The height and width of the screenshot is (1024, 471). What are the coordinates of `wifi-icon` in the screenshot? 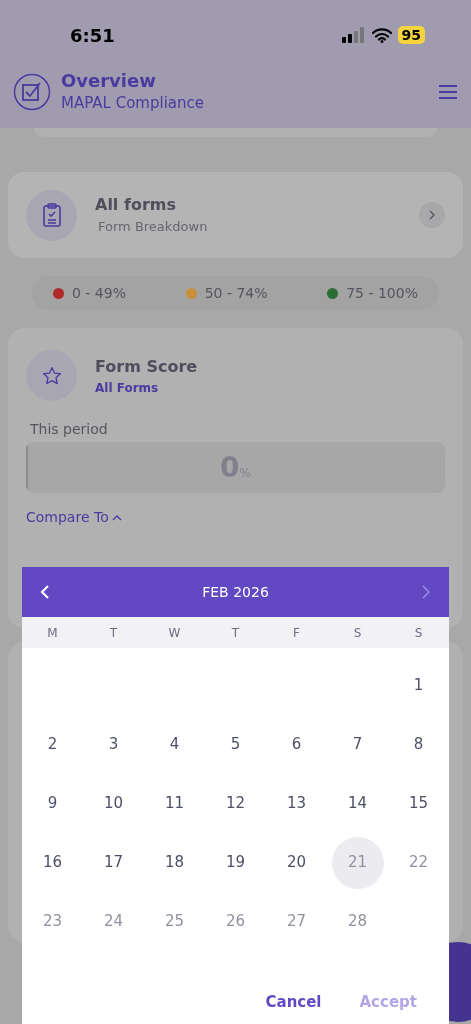 It's located at (381, 35).